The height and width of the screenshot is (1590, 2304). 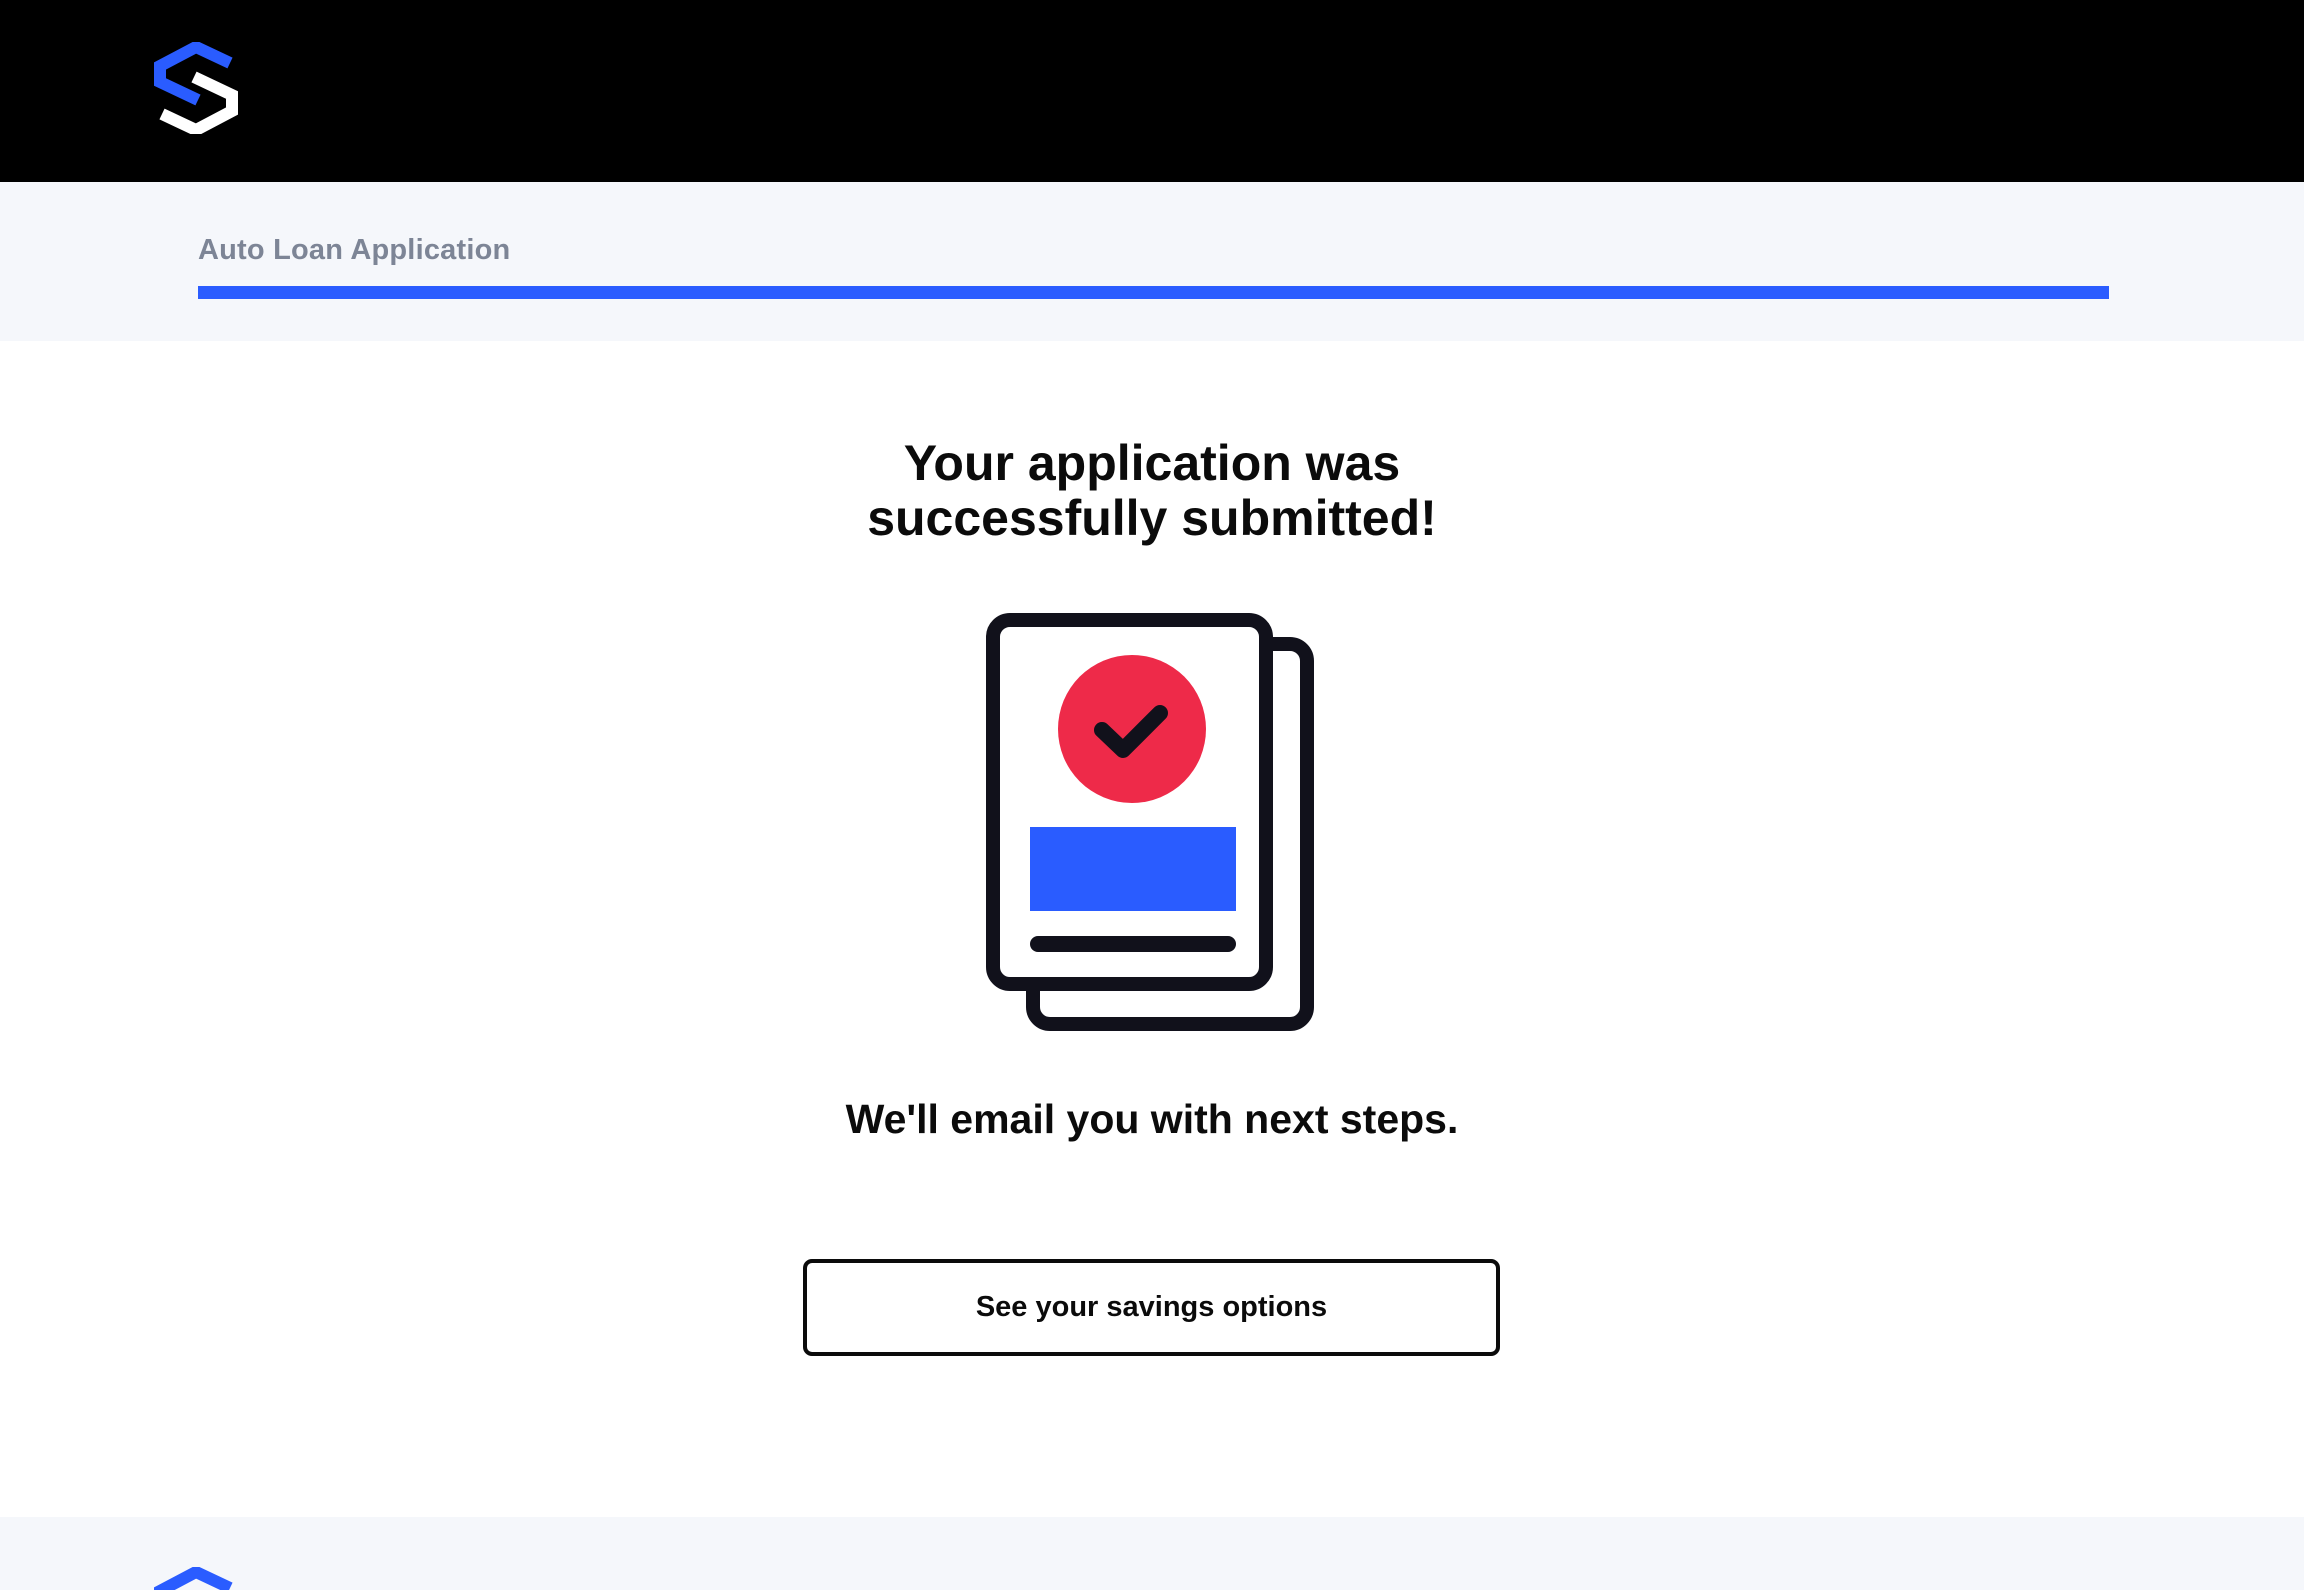 What do you see at coordinates (354, 250) in the screenshot?
I see `progress-title: Auto Loan Application` at bounding box center [354, 250].